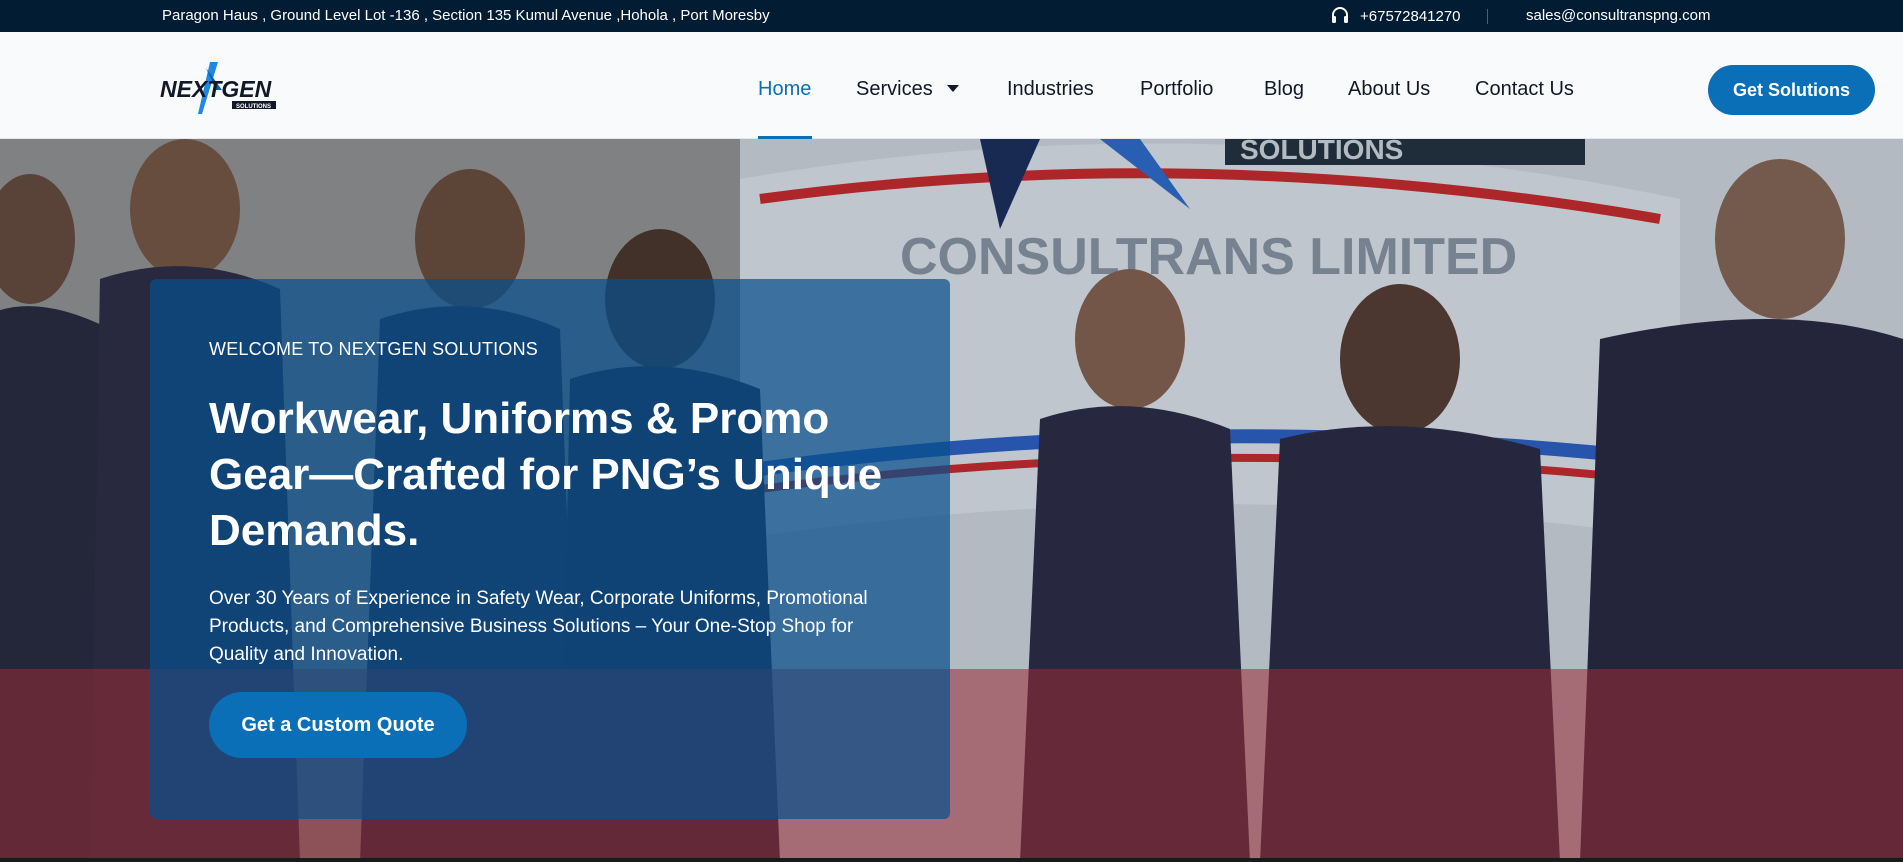  What do you see at coordinates (373, 349) in the screenshot?
I see `hero-eyebrow: WELCOME TO NEXTGEN SOLUTIONS` at bounding box center [373, 349].